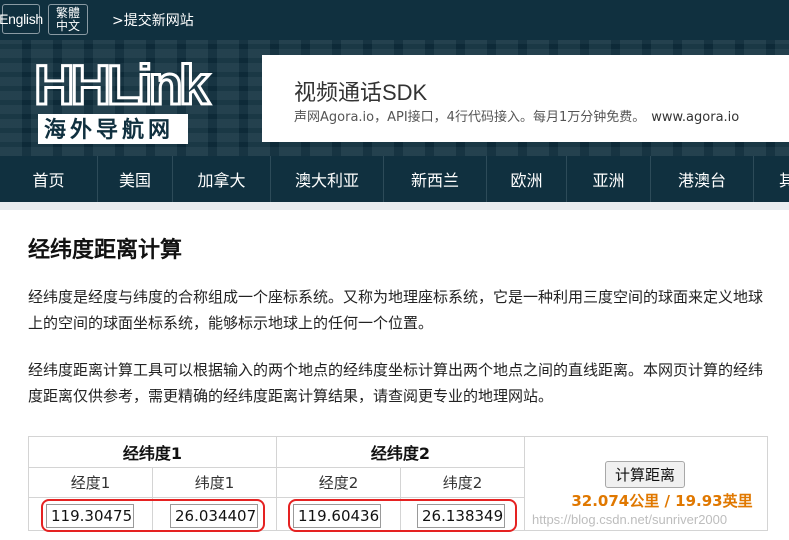 Image resolution: width=789 pixels, height=540 pixels. Describe the element at coordinates (695, 117) in the screenshot. I see `ad-url: www.agora.io` at that location.